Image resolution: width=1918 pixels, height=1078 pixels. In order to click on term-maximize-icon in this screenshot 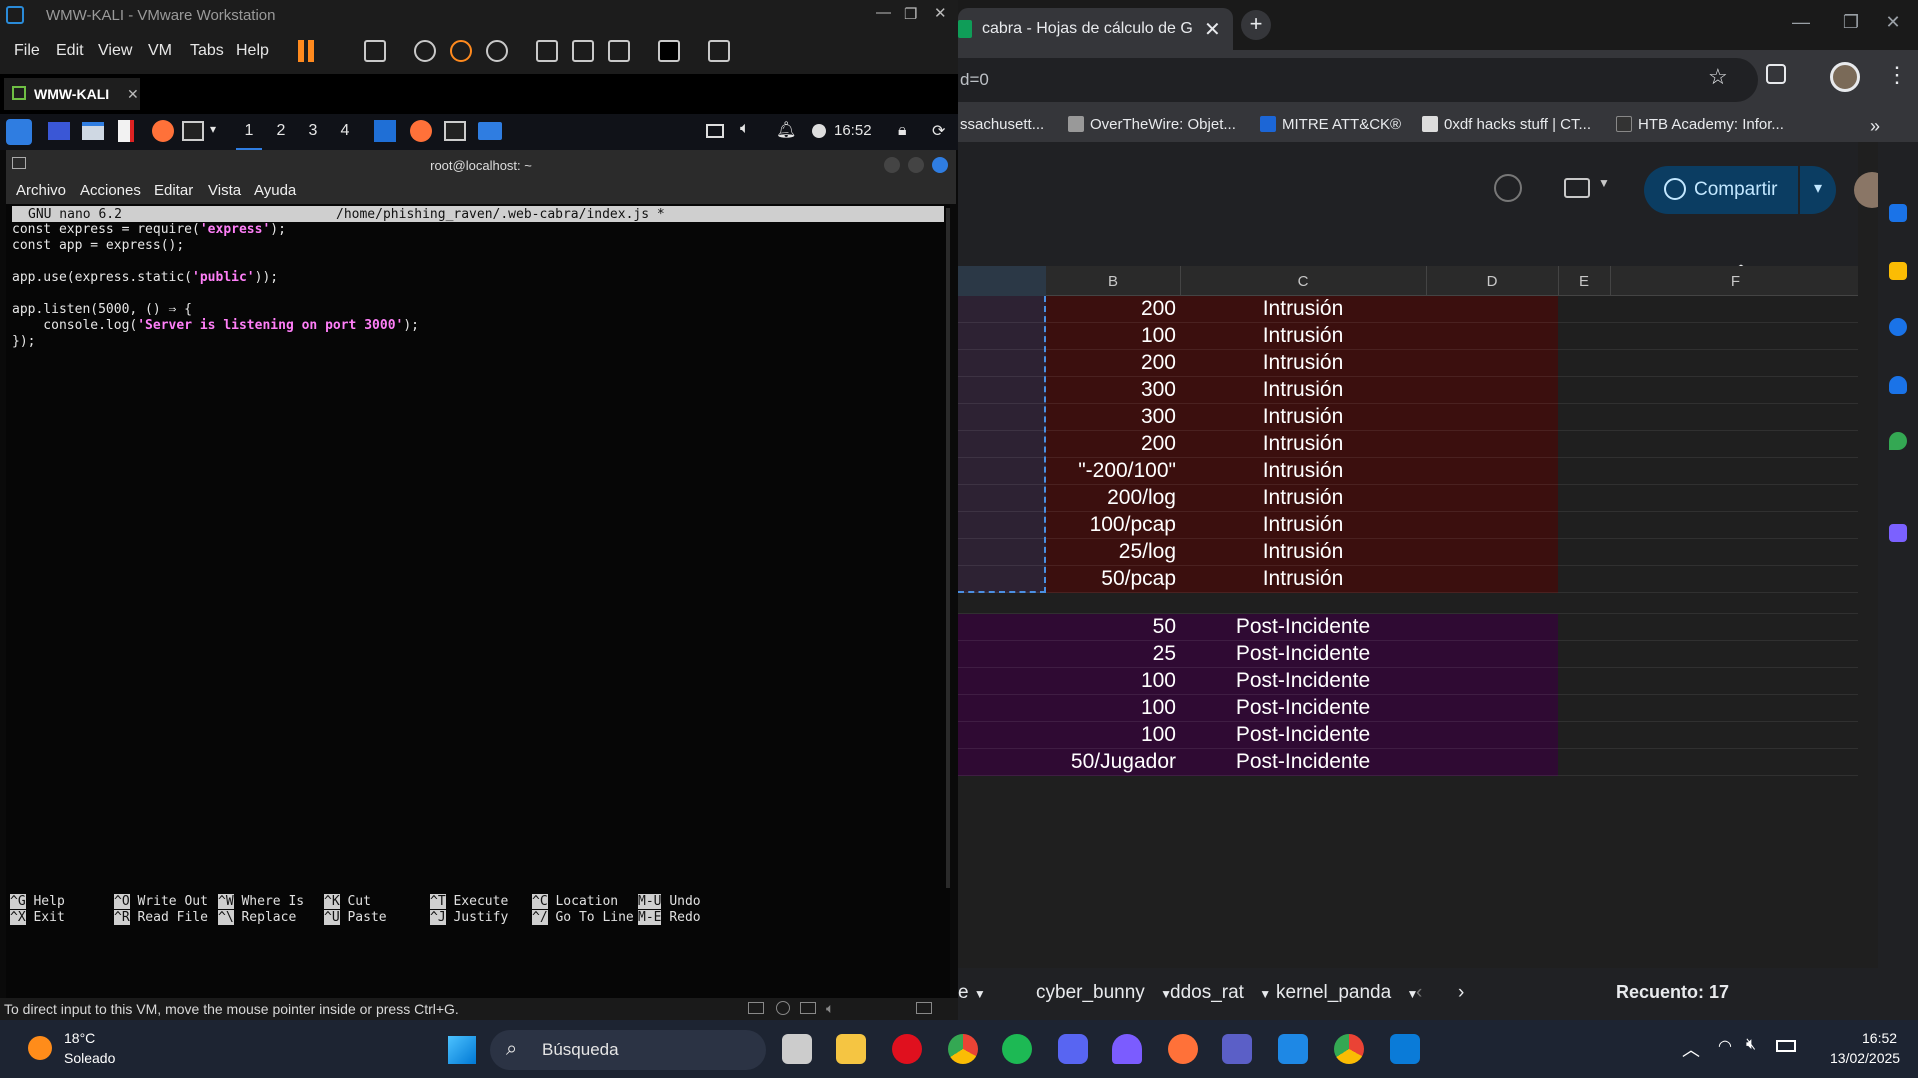, I will do `click(916, 165)`.